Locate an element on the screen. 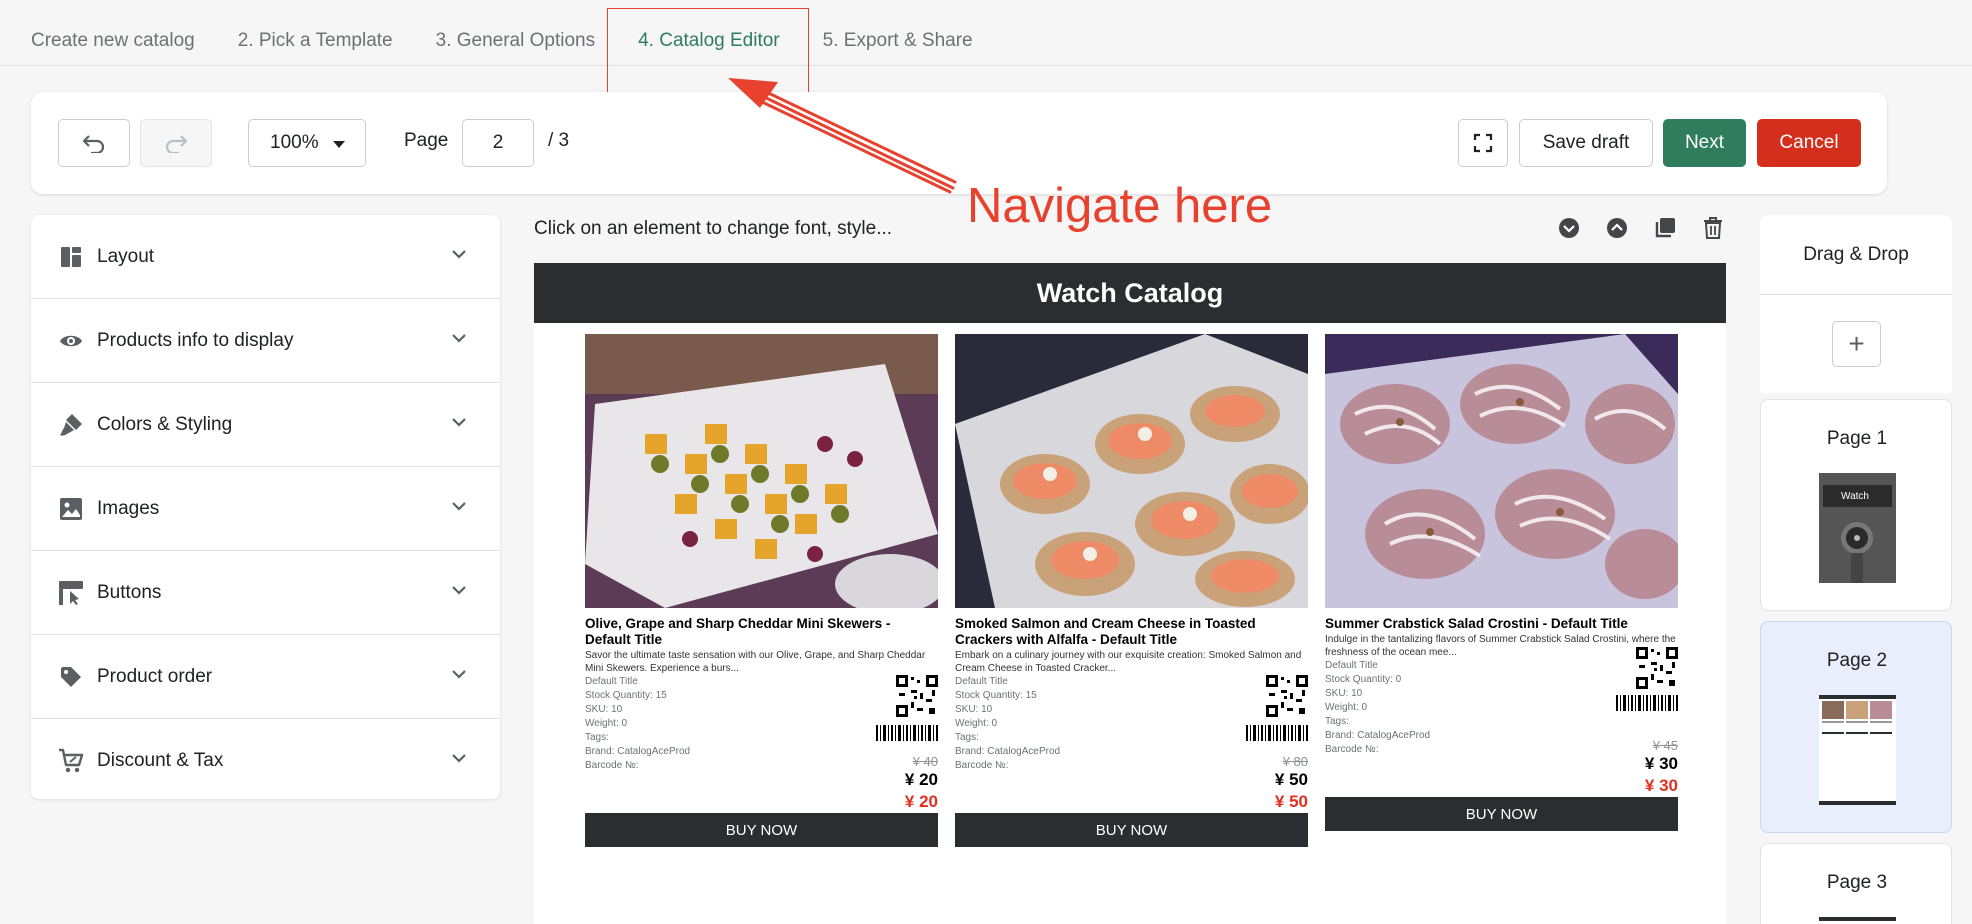 This screenshot has height=924, width=1972. page-label: Page is located at coordinates (426, 140).